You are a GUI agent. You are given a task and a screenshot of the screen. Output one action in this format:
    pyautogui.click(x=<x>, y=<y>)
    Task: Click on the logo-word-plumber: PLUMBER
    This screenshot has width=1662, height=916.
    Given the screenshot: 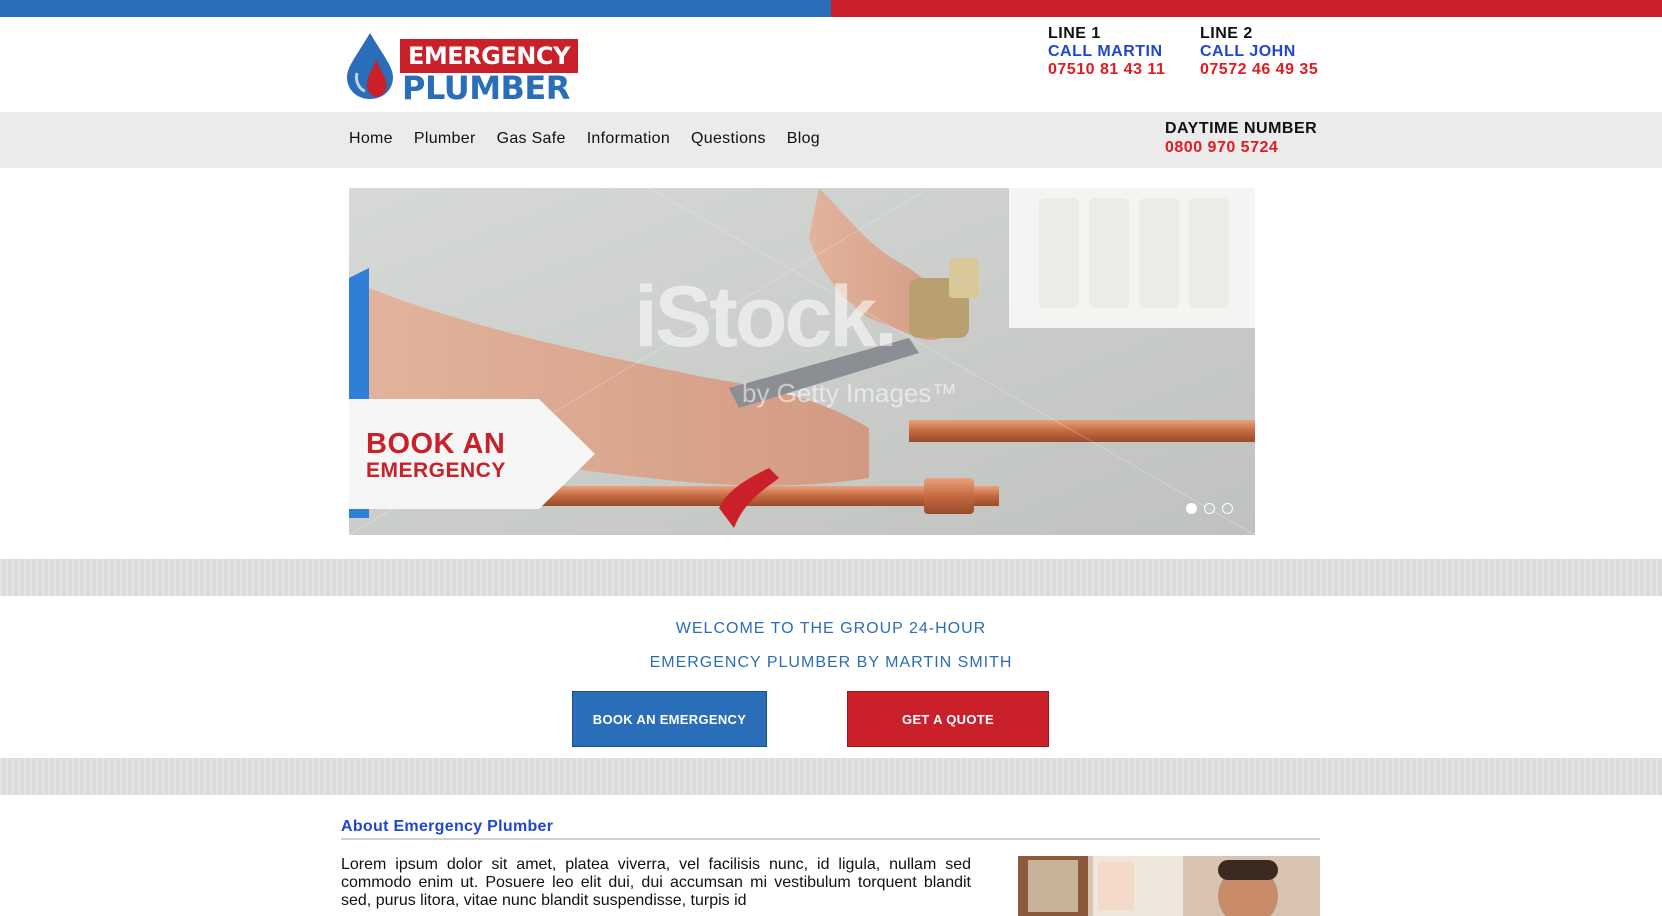 What is the action you would take?
    pyautogui.click(x=486, y=88)
    